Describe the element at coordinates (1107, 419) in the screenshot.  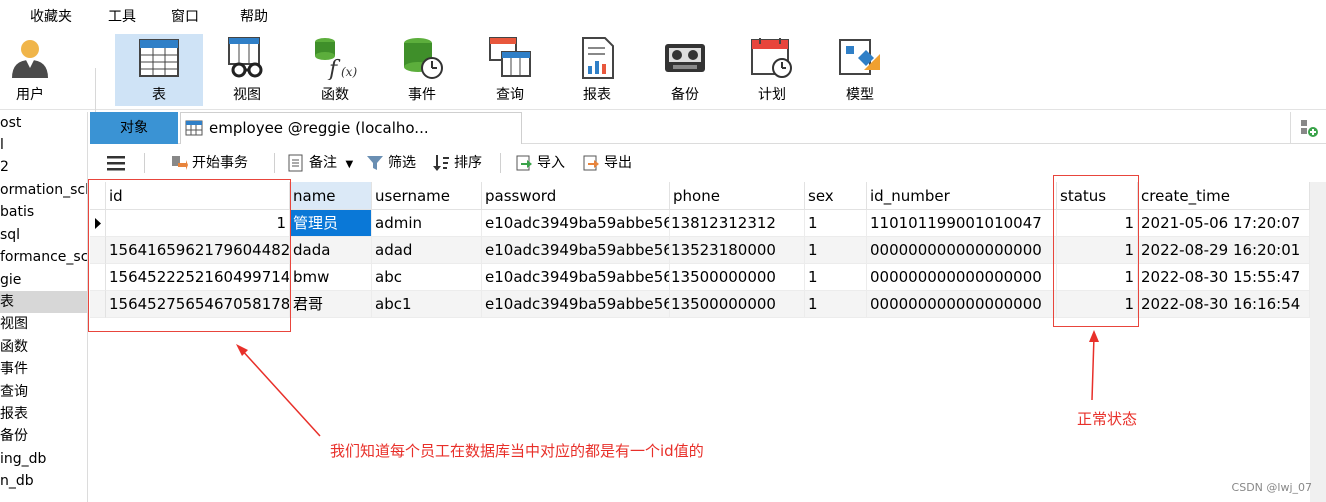
I see `status-annotation: 正常状态` at that location.